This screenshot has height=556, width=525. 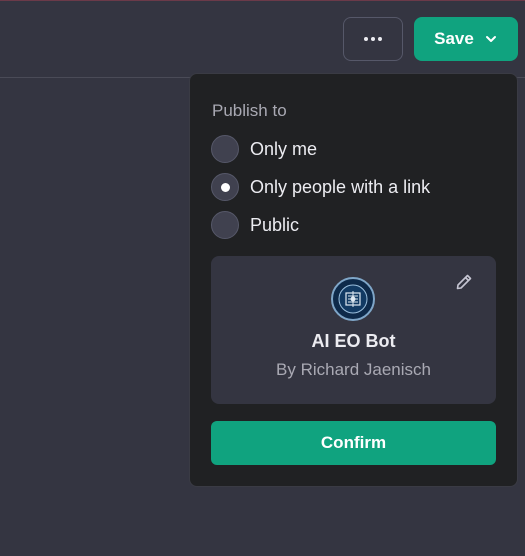 I want to click on publish-option-only-me: Only me, so click(x=264, y=149).